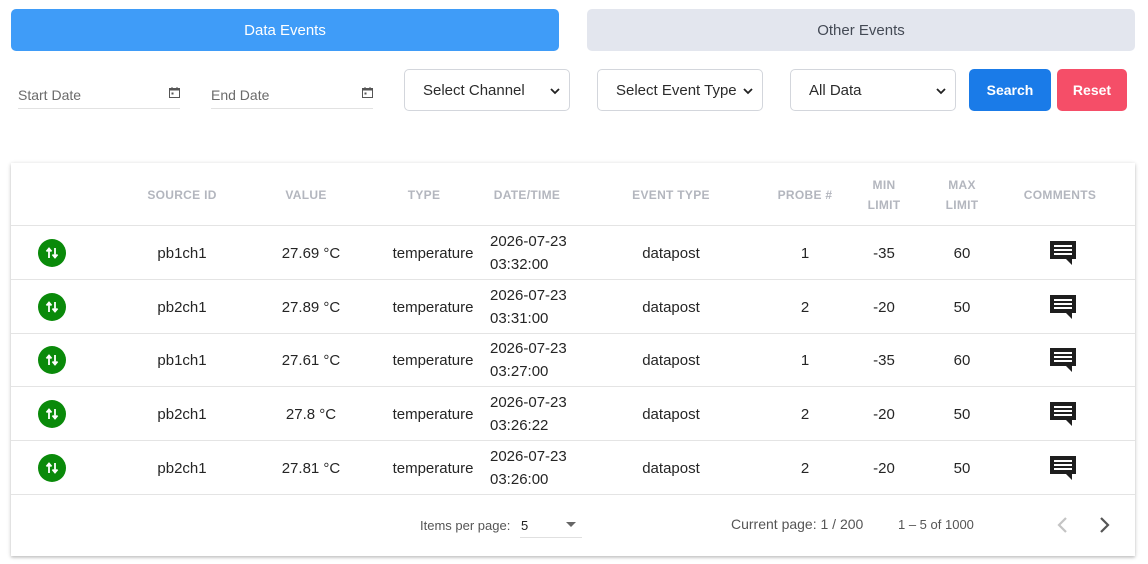 This screenshot has height=564, width=1148. Describe the element at coordinates (424, 194) in the screenshot. I see `header-type: TYPE` at that location.